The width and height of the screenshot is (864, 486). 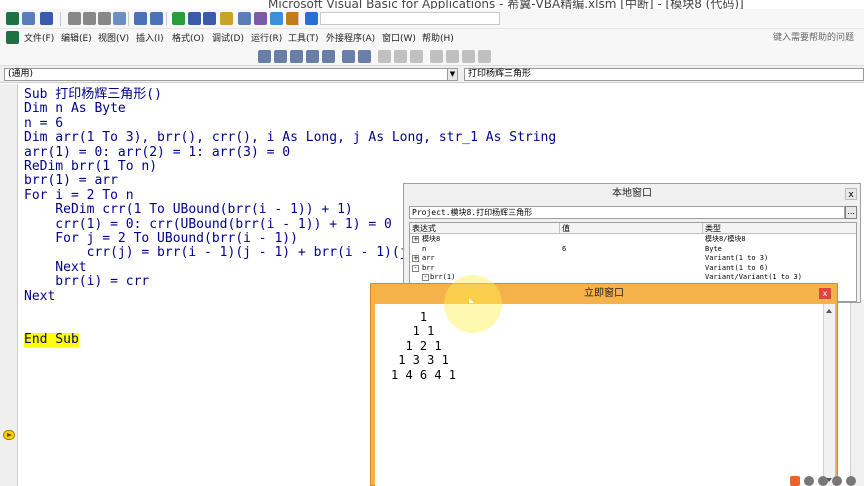 What do you see at coordinates (9, 285) in the screenshot?
I see `code-gutter` at bounding box center [9, 285].